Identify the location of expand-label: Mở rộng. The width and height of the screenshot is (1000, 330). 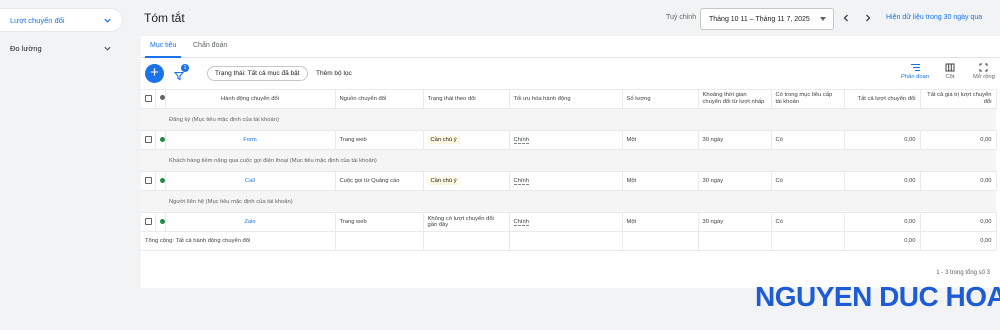
(984, 77).